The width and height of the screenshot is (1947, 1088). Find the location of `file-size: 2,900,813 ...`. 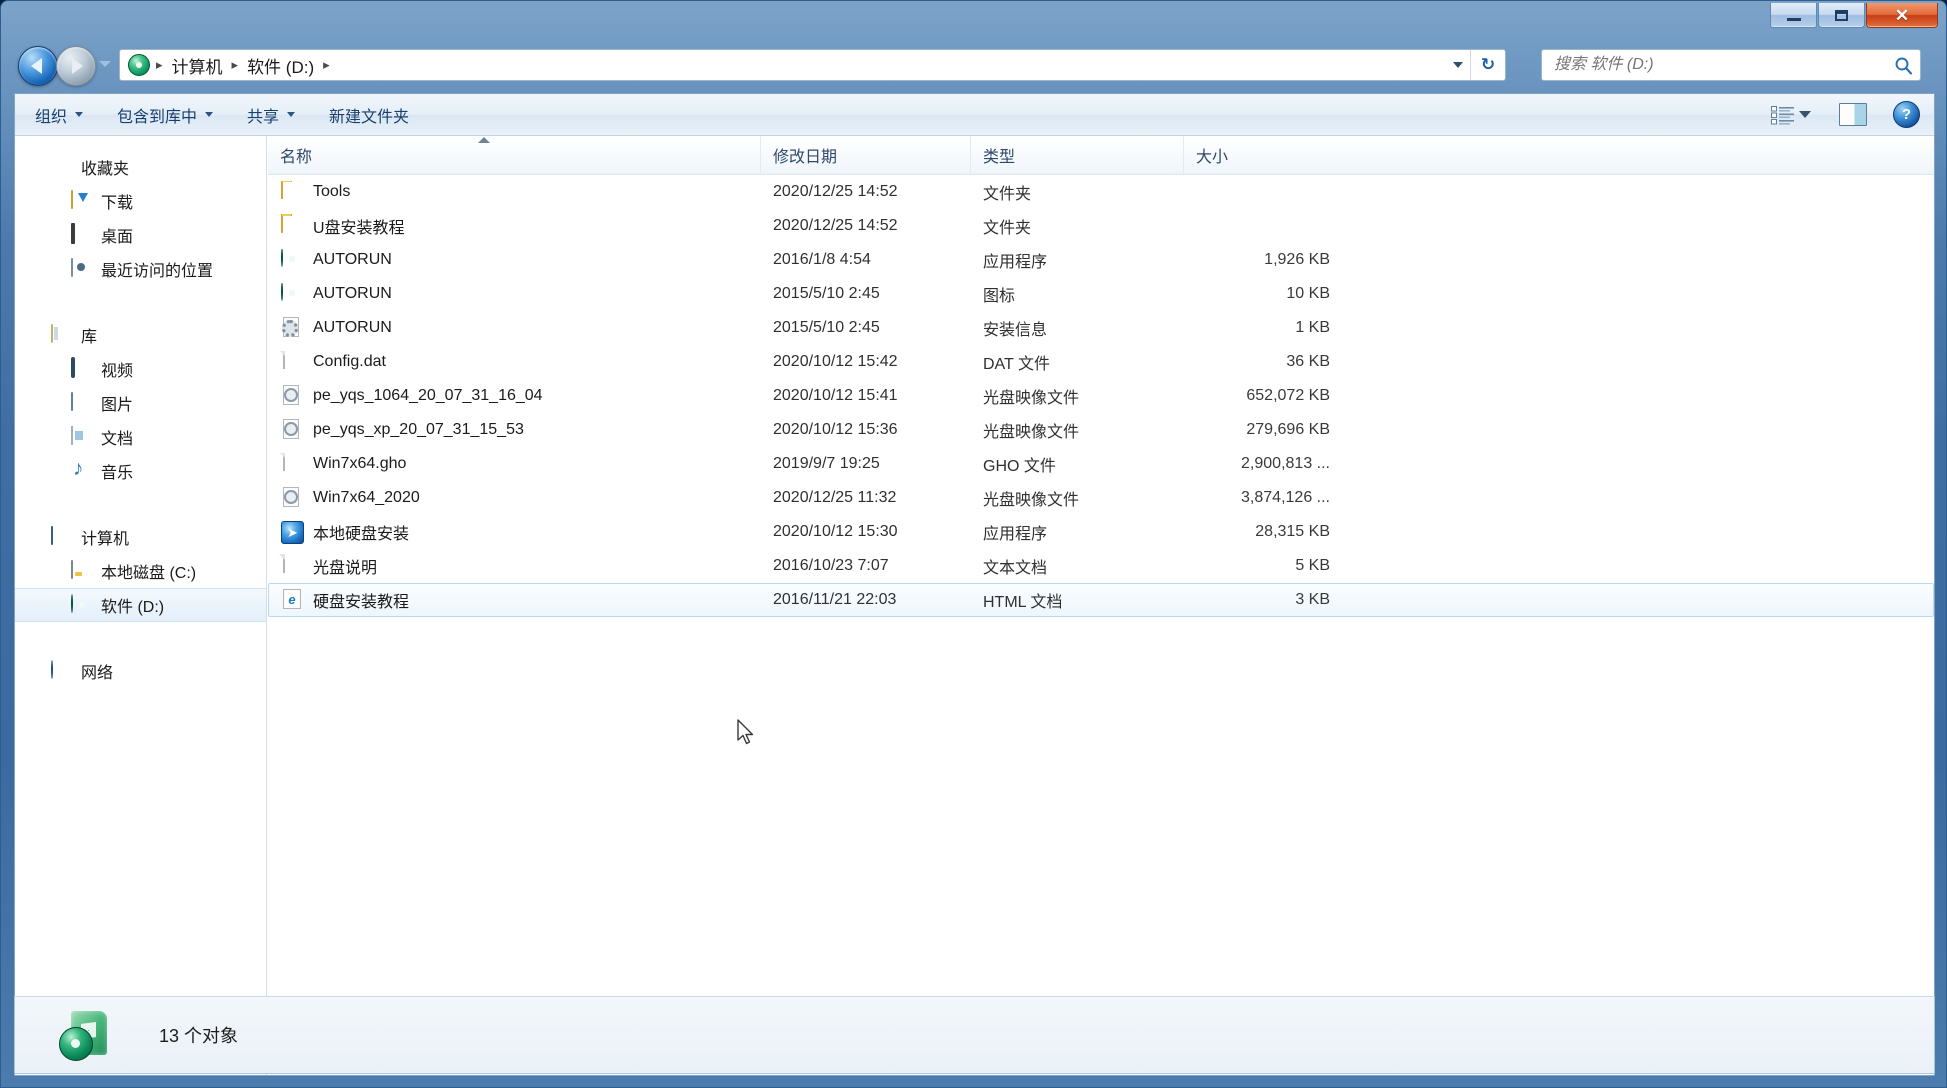

file-size: 2,900,813 ... is located at coordinates (1285, 463).